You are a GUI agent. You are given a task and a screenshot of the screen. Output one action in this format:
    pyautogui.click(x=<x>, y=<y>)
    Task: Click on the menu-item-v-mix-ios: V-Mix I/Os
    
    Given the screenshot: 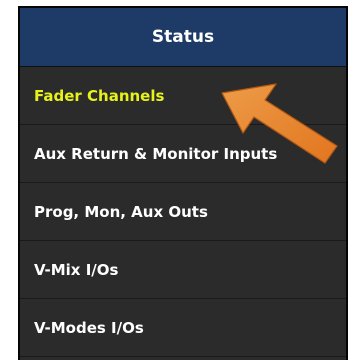 What is the action you would take?
    pyautogui.click(x=183, y=270)
    